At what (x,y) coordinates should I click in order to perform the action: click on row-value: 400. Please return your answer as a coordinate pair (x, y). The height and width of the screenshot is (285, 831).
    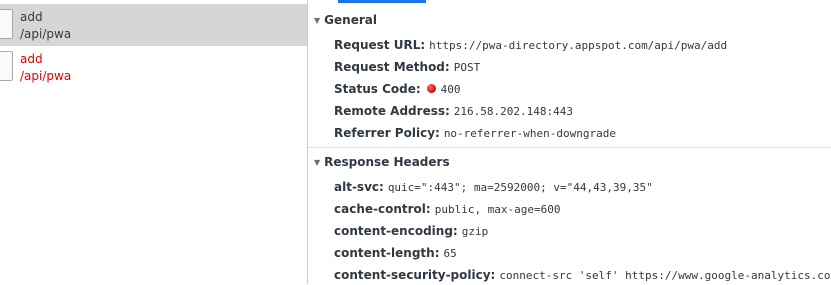
    Looking at the image, I should click on (450, 89).